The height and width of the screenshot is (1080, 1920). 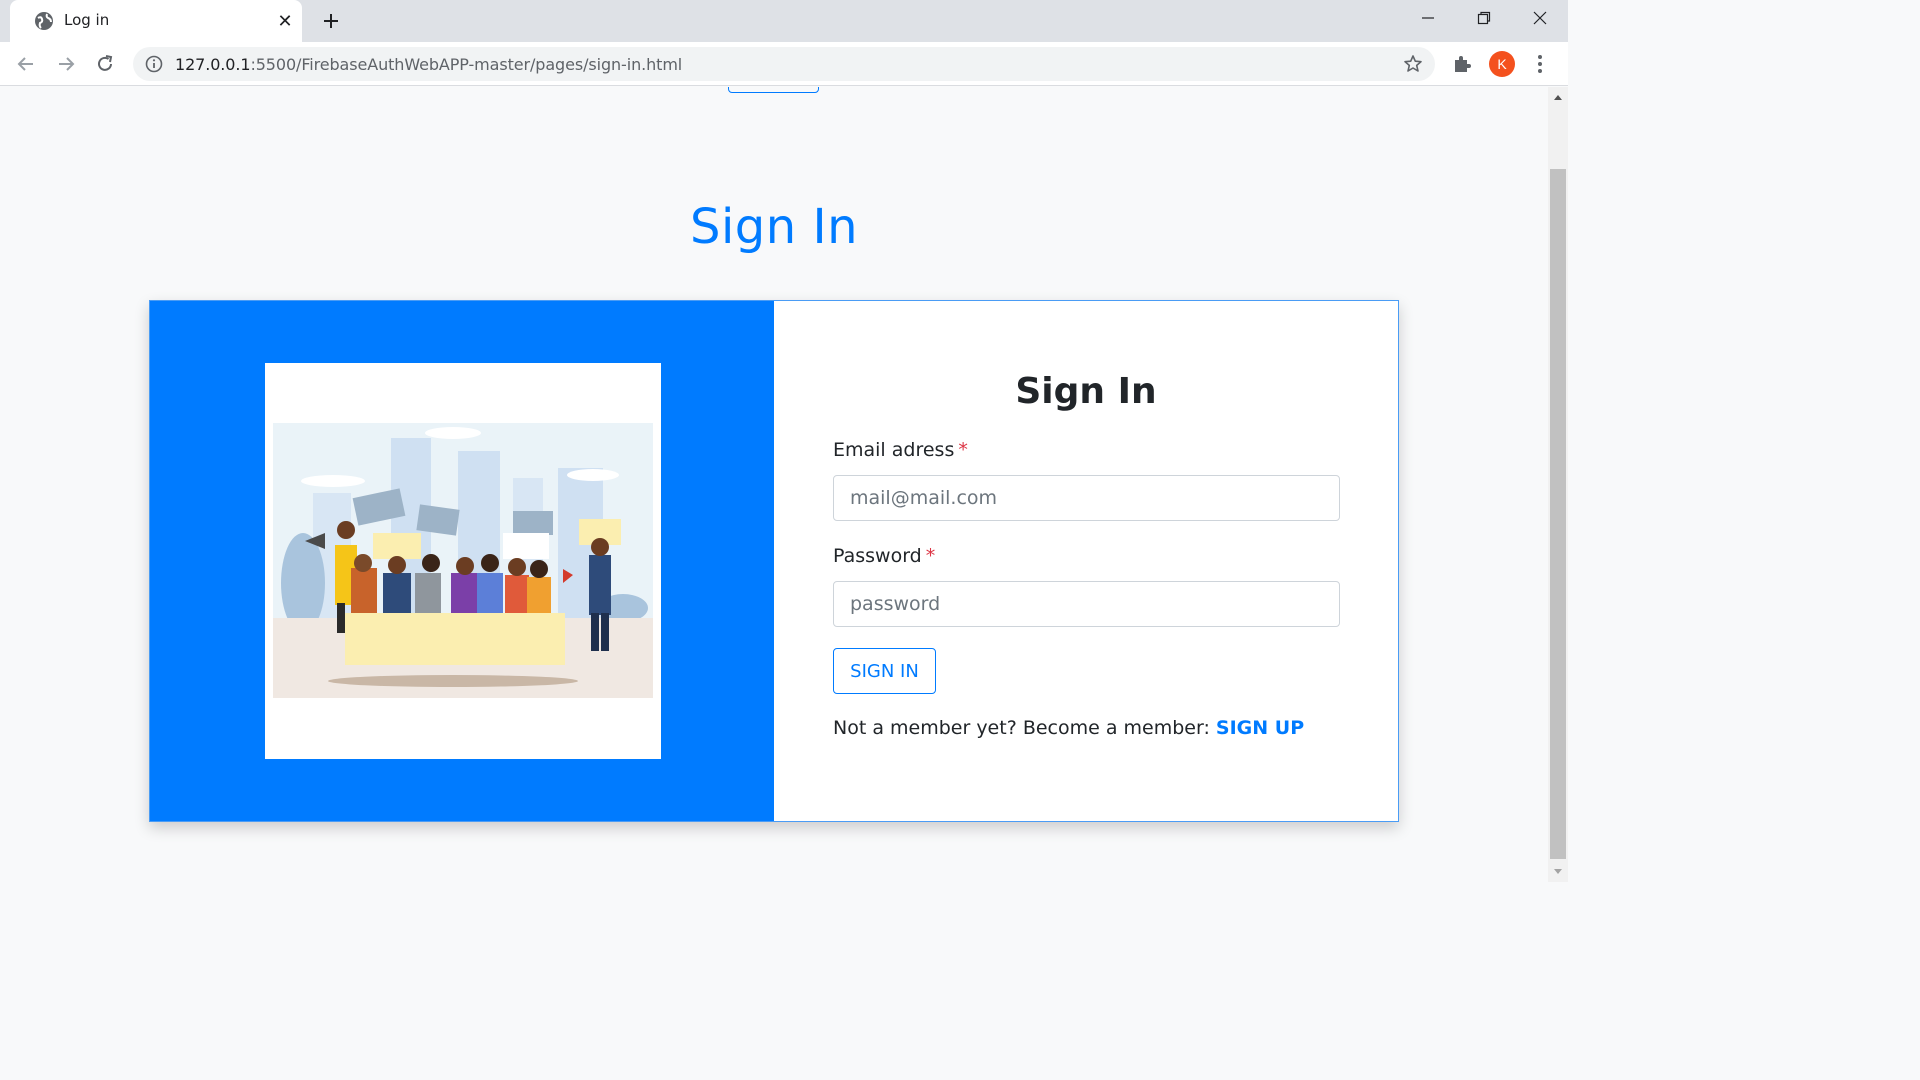 I want to click on form-title: Sign In, so click(x=1086, y=391).